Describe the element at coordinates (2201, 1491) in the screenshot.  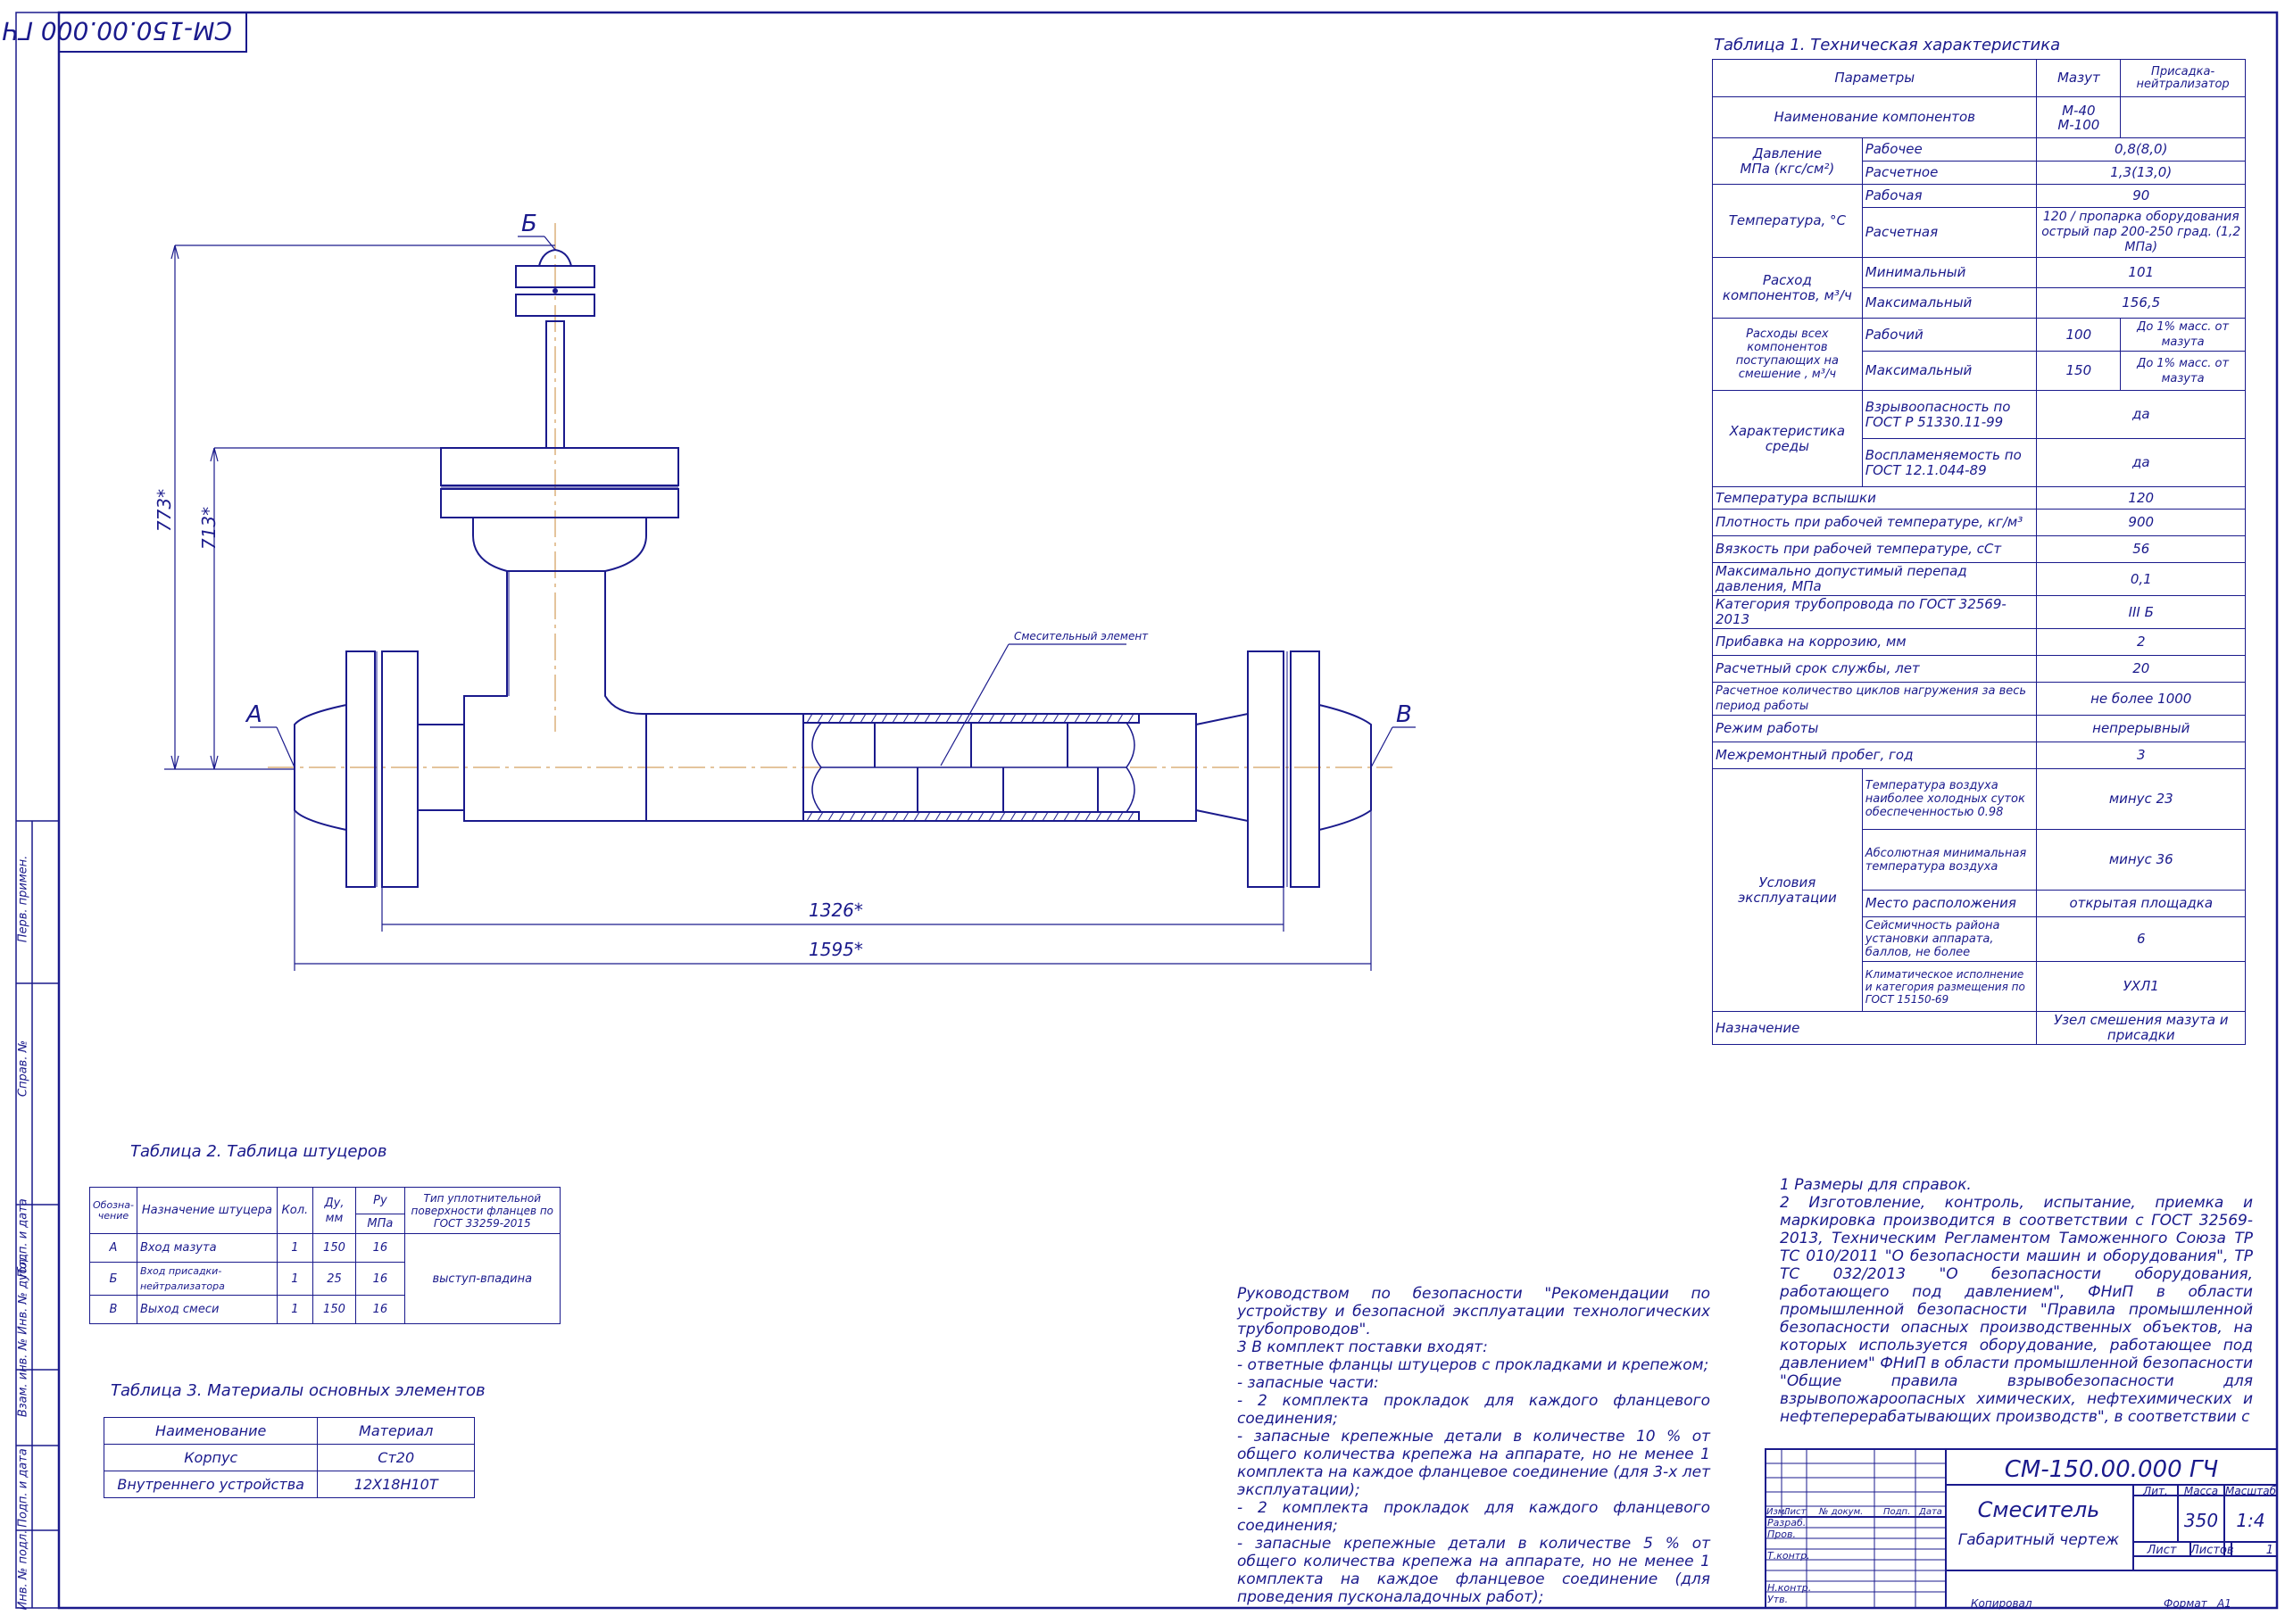
I see `tb-mass-label: Масса` at that location.